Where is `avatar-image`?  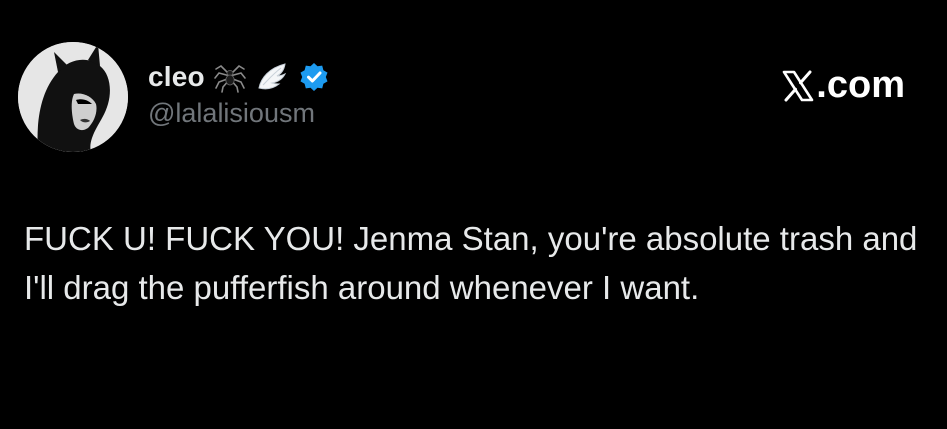
avatar-image is located at coordinates (73, 97).